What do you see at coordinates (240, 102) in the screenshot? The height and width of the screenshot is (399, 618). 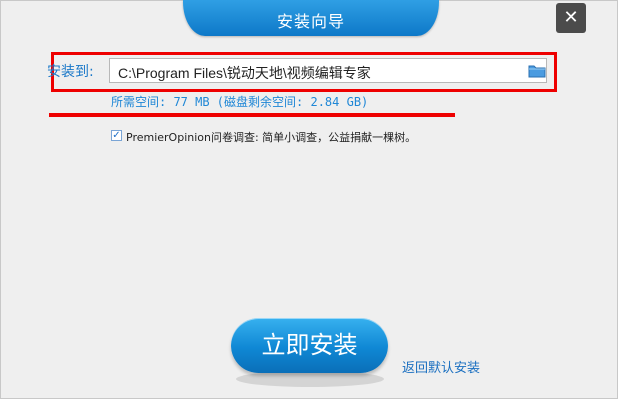 I see `disk-space-info: 所需空间: 77 MB (磁盘剩余空间: 2.84 GB)` at bounding box center [240, 102].